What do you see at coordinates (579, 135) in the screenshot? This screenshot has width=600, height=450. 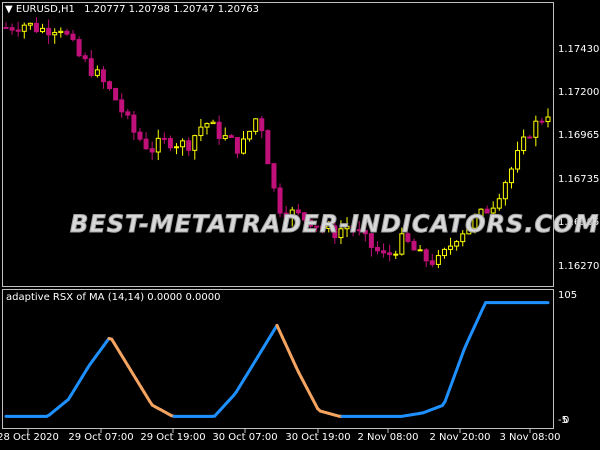 I see `price-label: 1.16965` at bounding box center [579, 135].